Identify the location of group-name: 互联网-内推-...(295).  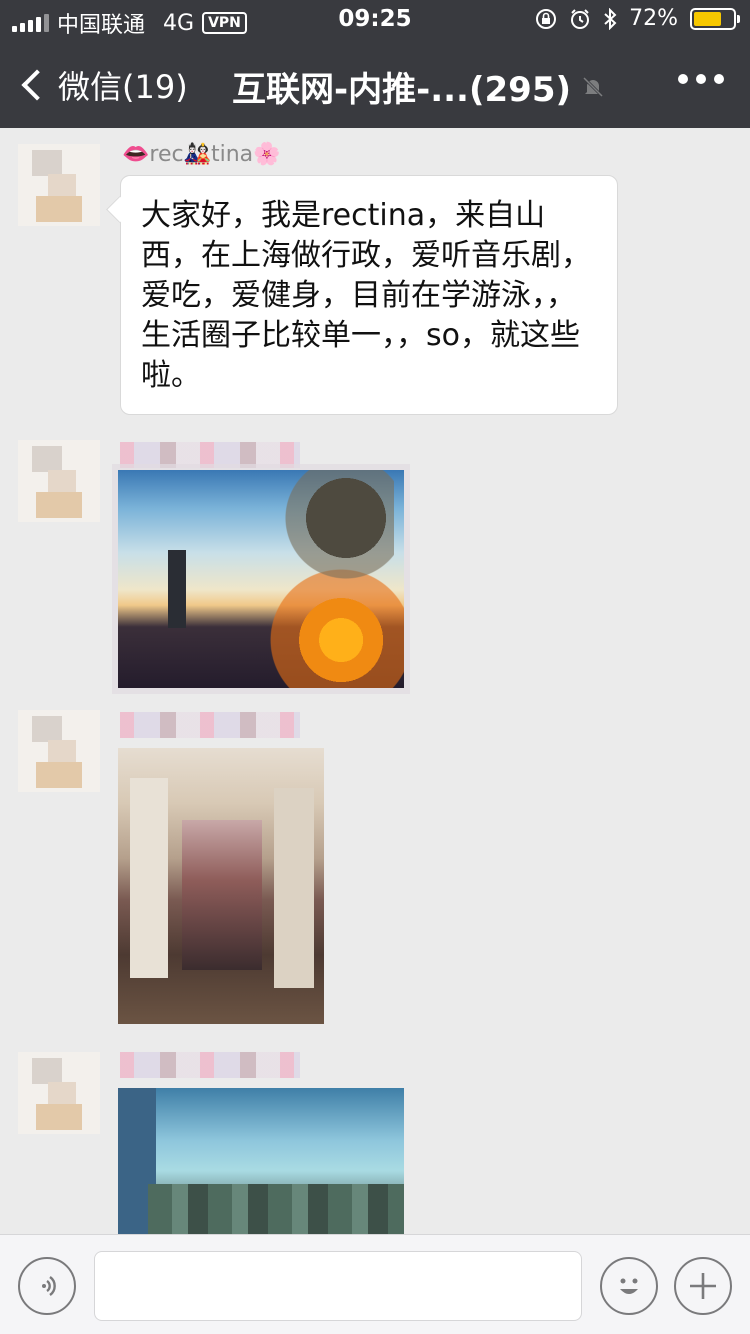
(402, 90).